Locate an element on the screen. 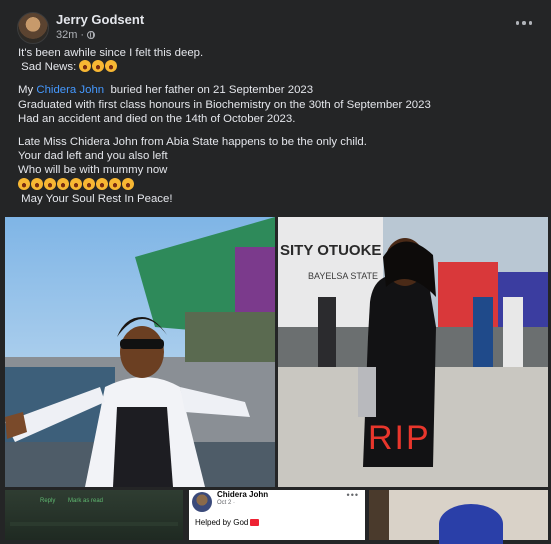 This screenshot has height=544, width=551. emoji-row is located at coordinates (278, 184).